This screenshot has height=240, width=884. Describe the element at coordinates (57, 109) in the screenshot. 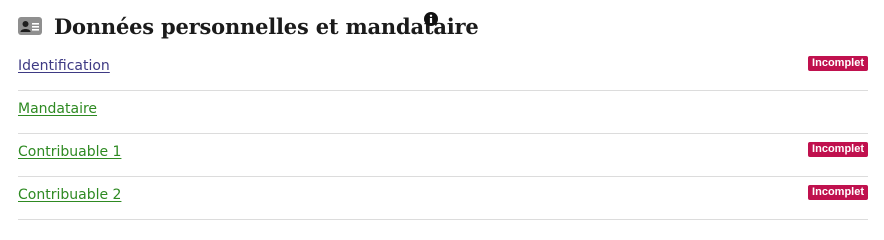

I see `mandataire-link: Mandataire` at that location.